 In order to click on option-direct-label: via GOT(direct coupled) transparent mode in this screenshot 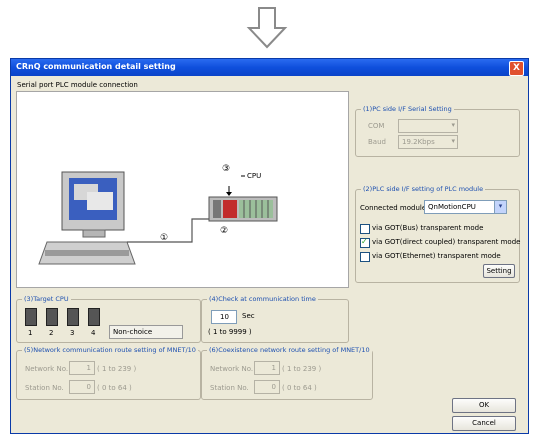, I will do `click(446, 242)`.